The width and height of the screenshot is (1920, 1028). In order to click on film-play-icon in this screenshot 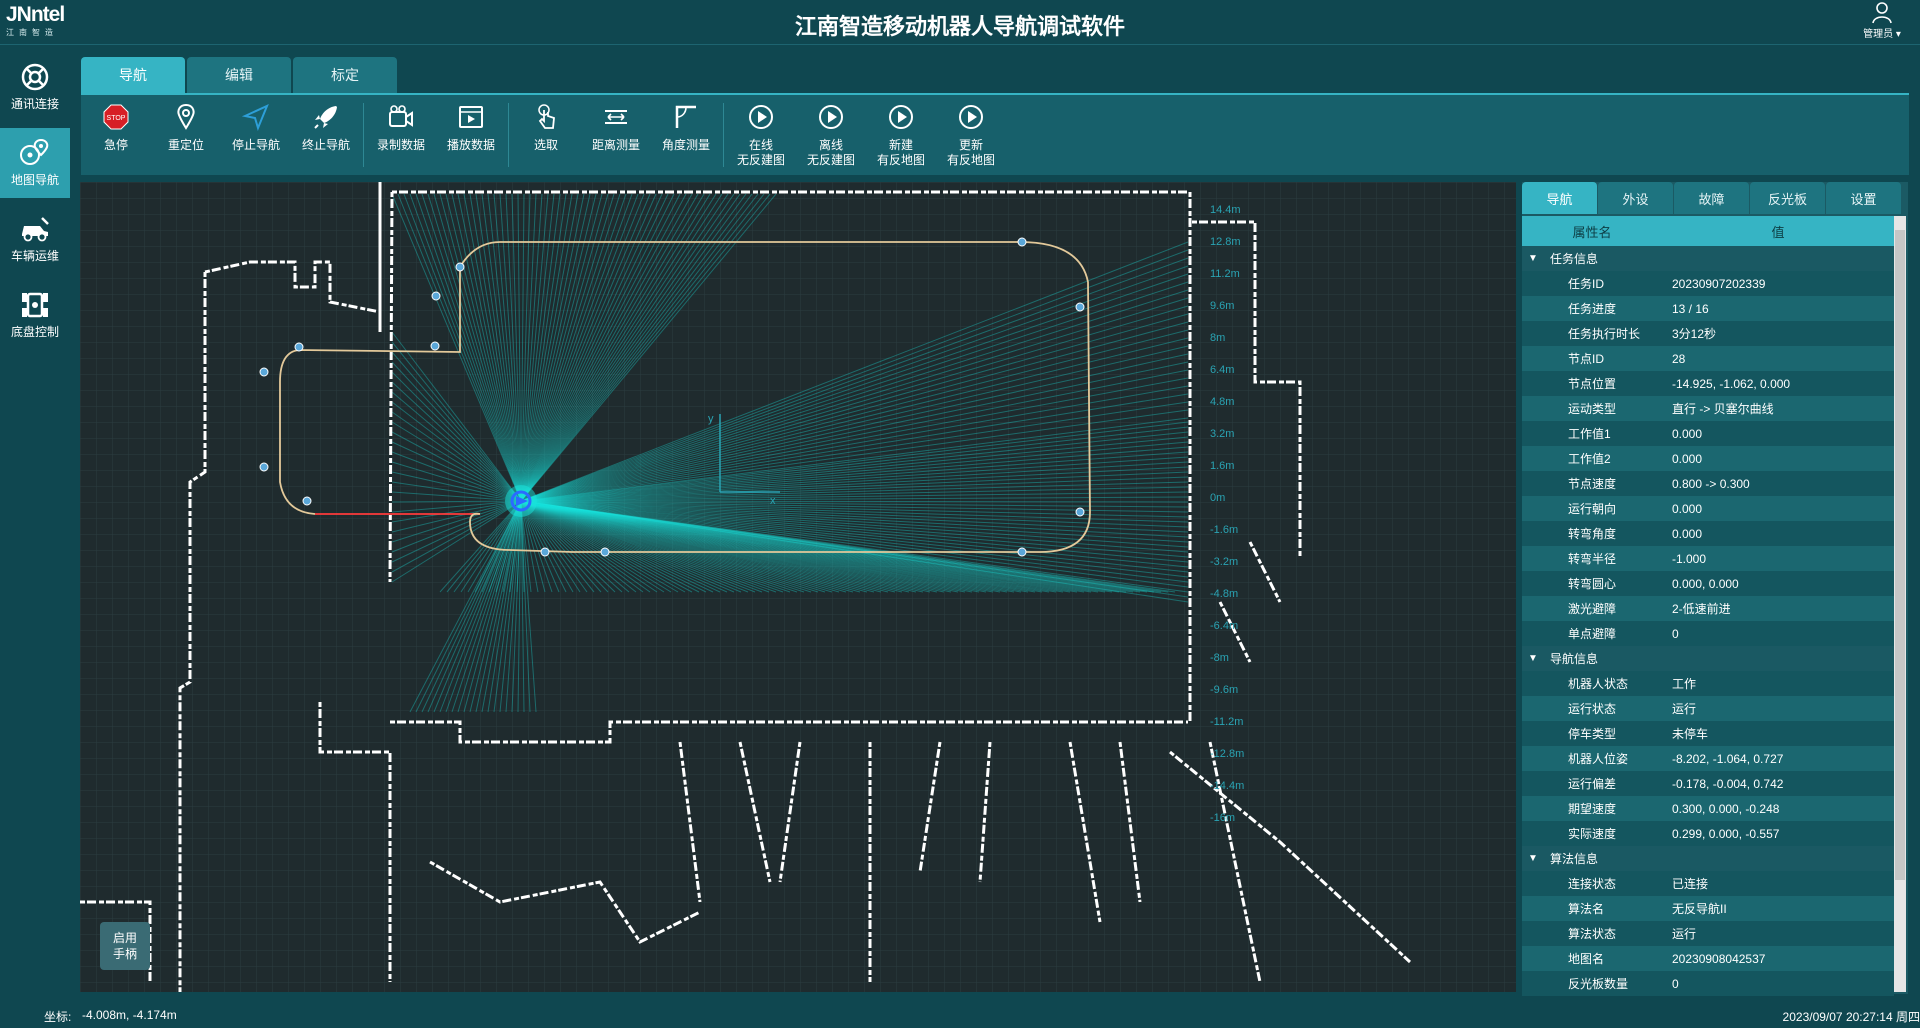, I will do `click(471, 117)`.